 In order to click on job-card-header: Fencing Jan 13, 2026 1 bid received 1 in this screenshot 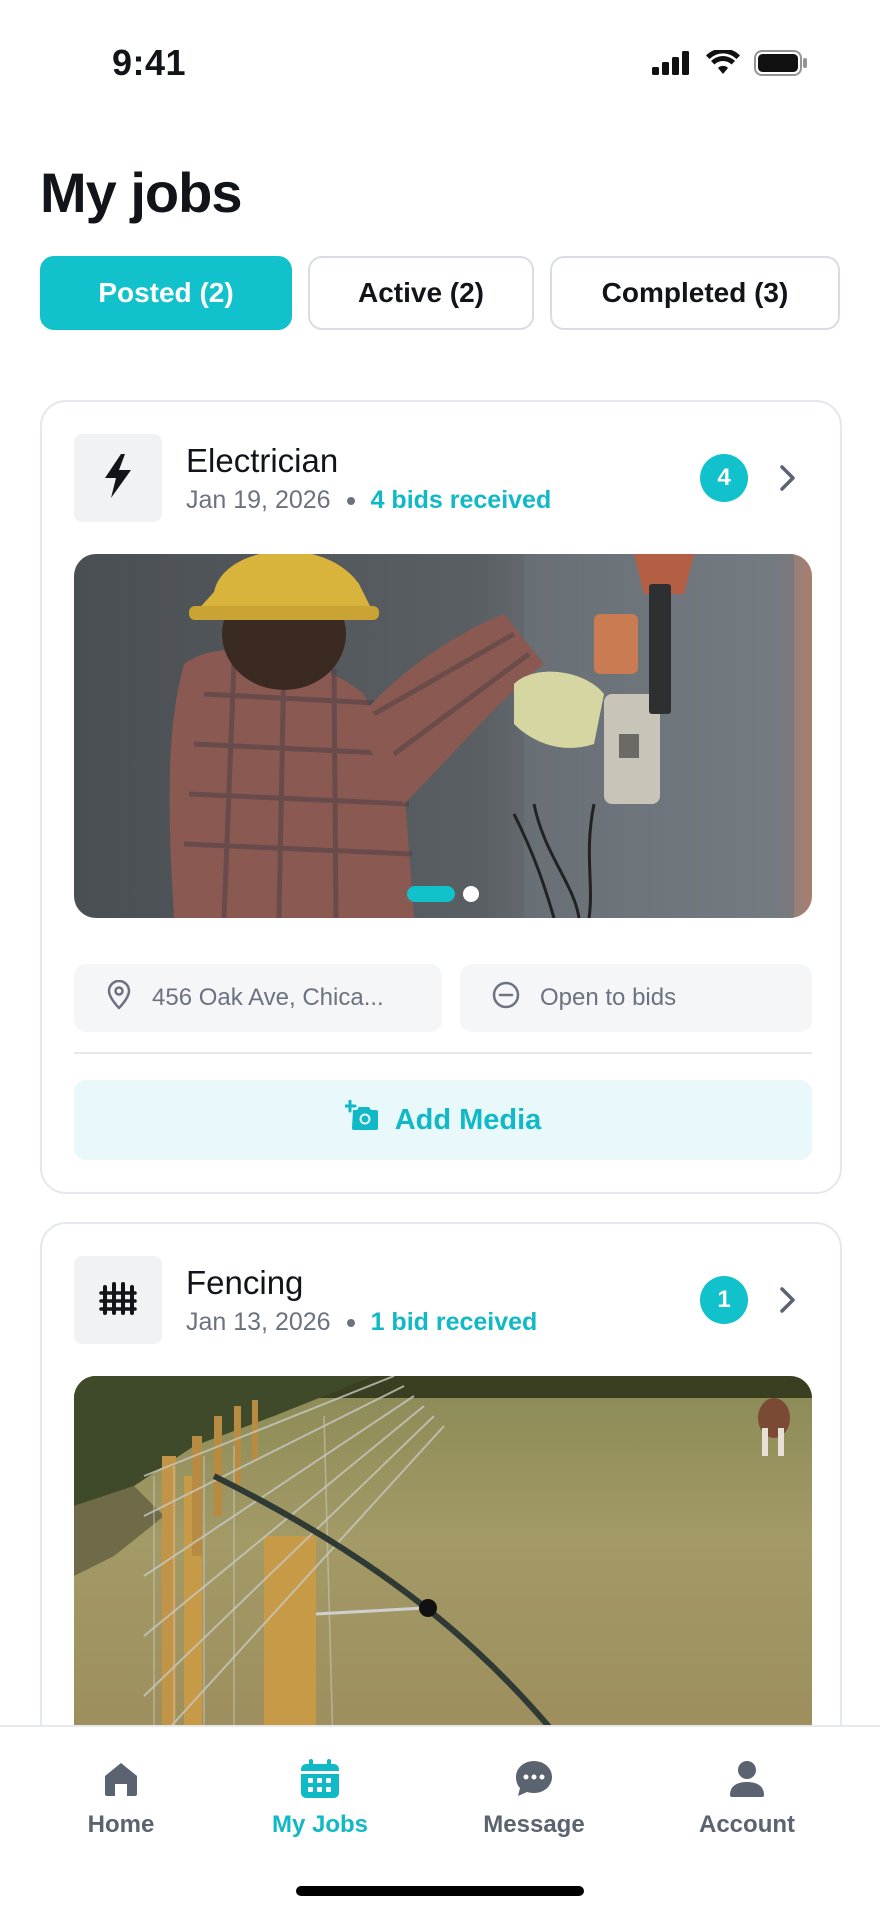, I will do `click(443, 1300)`.